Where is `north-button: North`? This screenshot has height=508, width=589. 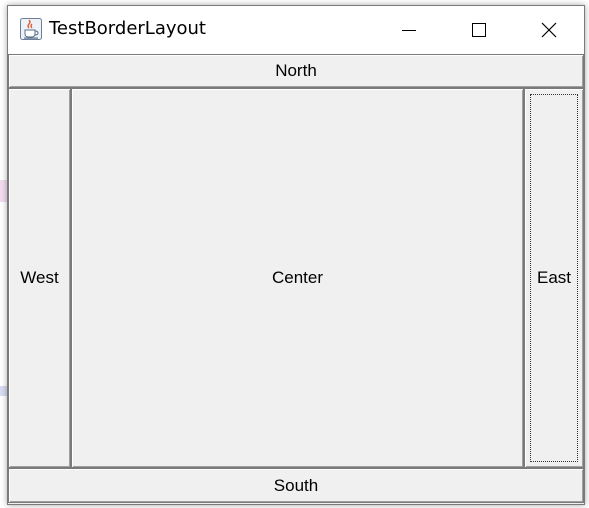
north-button: North is located at coordinates (296, 71).